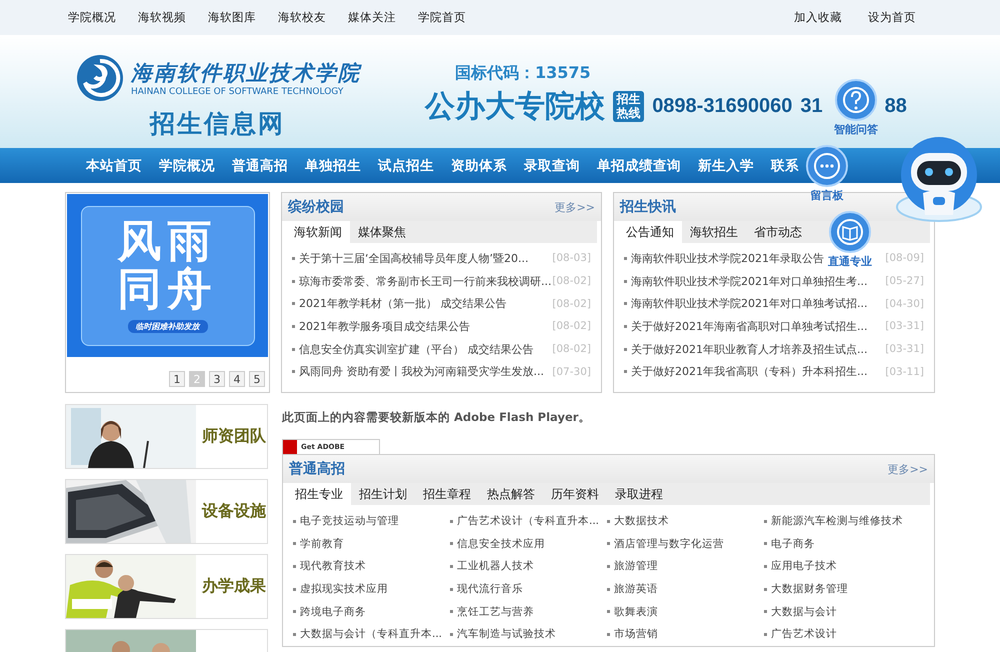 This screenshot has width=1000, height=652. What do you see at coordinates (166, 511) in the screenshot?
I see `feature-card: 设备设施` at bounding box center [166, 511].